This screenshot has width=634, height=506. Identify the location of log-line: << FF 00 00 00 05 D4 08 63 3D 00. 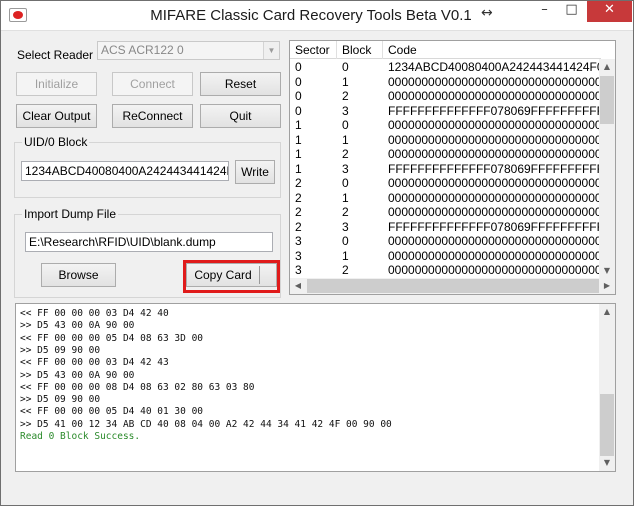
(112, 338).